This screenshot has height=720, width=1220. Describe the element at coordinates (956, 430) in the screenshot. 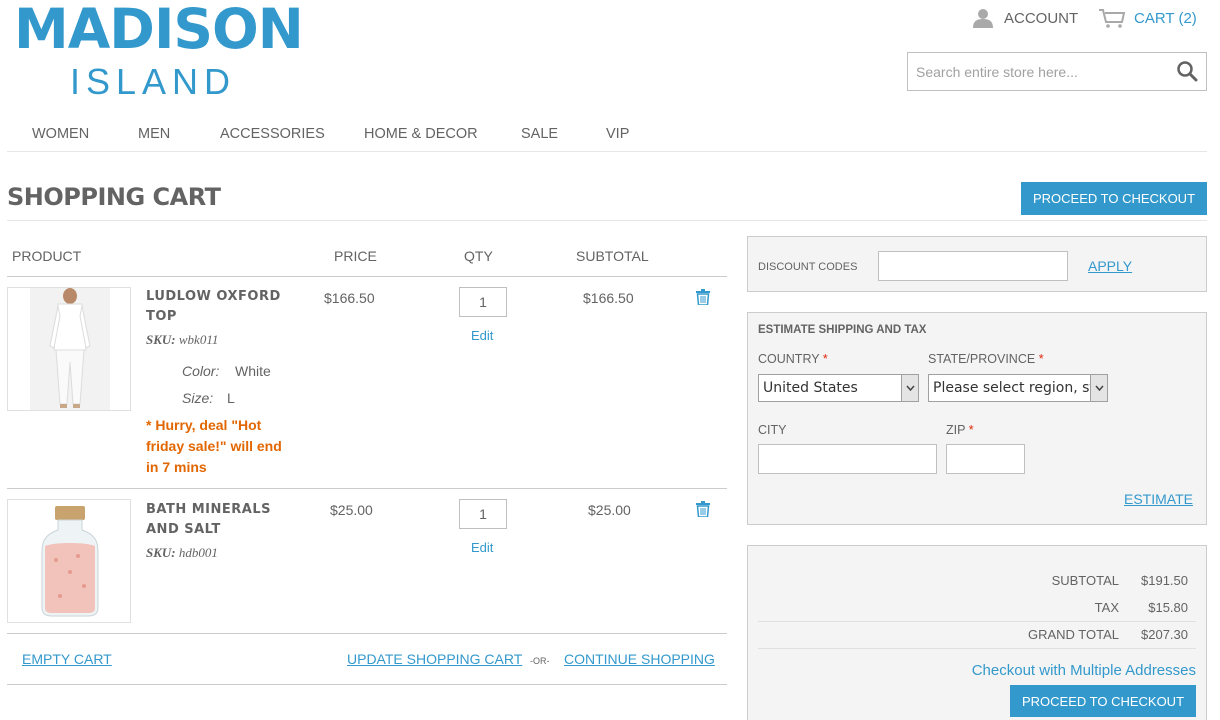

I see `zip-label-text: ZIP` at that location.